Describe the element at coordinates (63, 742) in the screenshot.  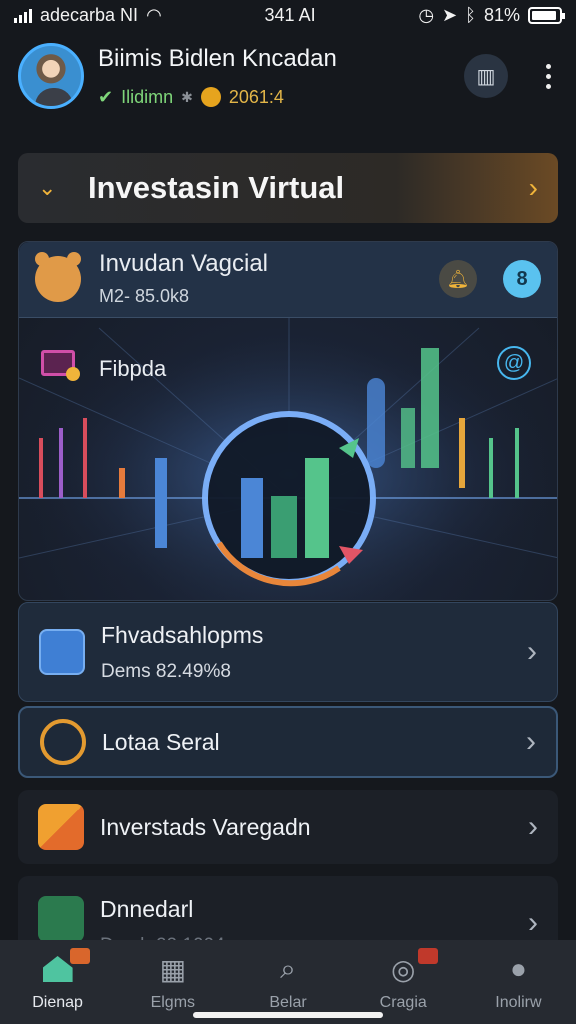
I see `target-icon` at that location.